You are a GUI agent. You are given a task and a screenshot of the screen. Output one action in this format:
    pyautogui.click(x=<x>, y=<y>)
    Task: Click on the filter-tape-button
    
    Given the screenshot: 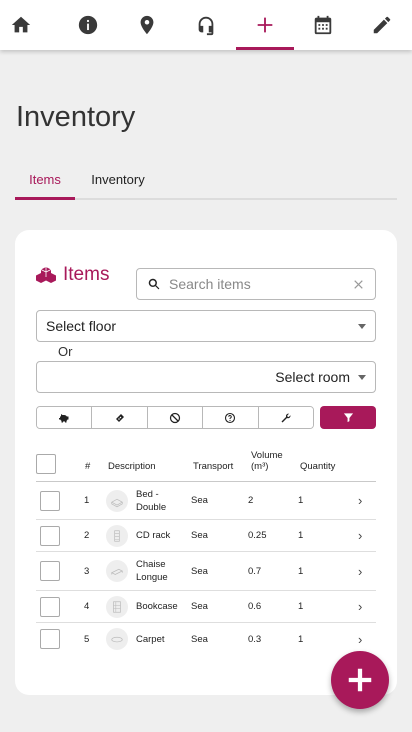 What is the action you would take?
    pyautogui.click(x=120, y=417)
    